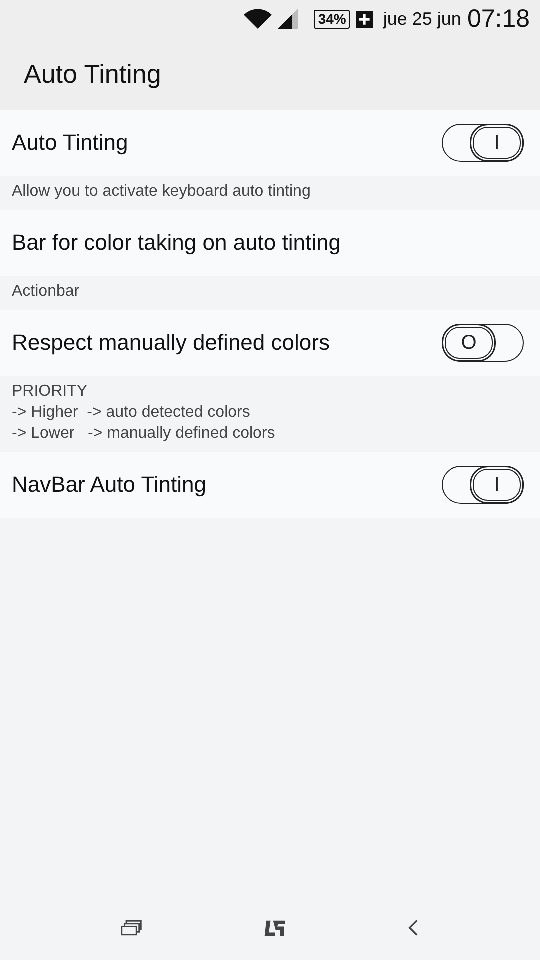  Describe the element at coordinates (422, 19) in the screenshot. I see `status-date: jue 25 jun` at that location.